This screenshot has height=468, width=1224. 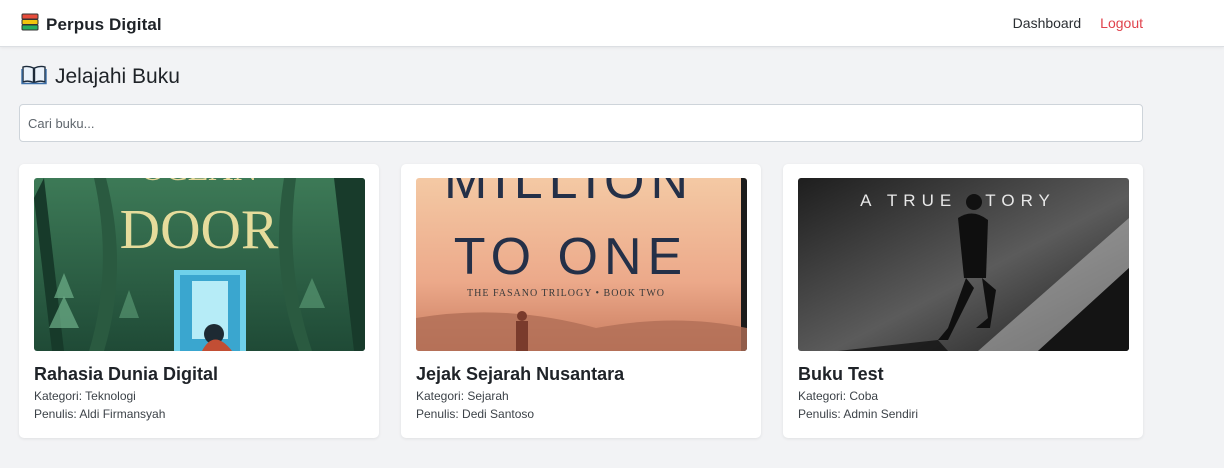 What do you see at coordinates (104, 24) in the screenshot?
I see `brand-title: Perpus Digital` at bounding box center [104, 24].